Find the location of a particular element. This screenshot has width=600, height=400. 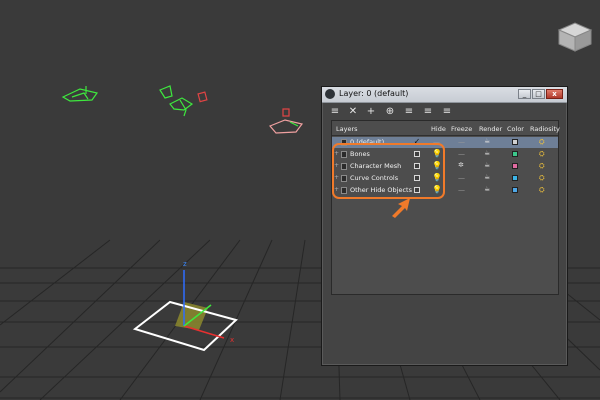

rig-control-right is located at coordinates (286, 121).